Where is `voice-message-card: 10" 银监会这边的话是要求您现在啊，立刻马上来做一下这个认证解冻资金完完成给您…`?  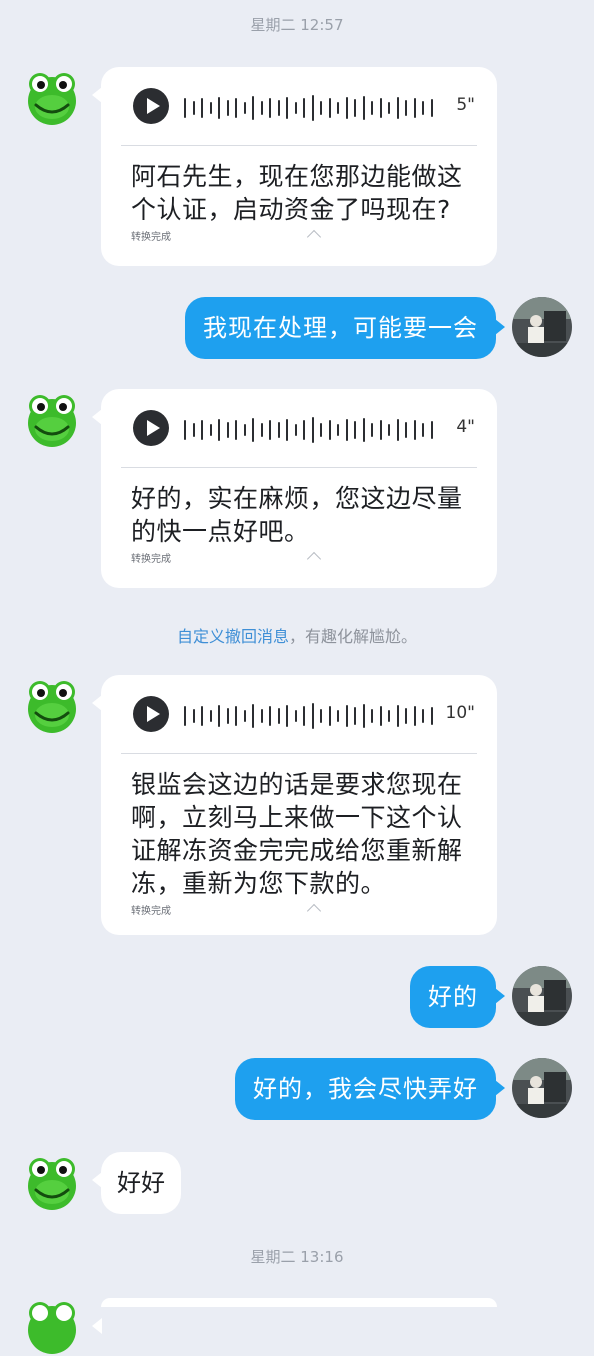 voice-message-card: 10" 银监会这边的话是要求您现在啊，立刻马上来做一下这个认证解冻资金完完成给您… is located at coordinates (294, 805).